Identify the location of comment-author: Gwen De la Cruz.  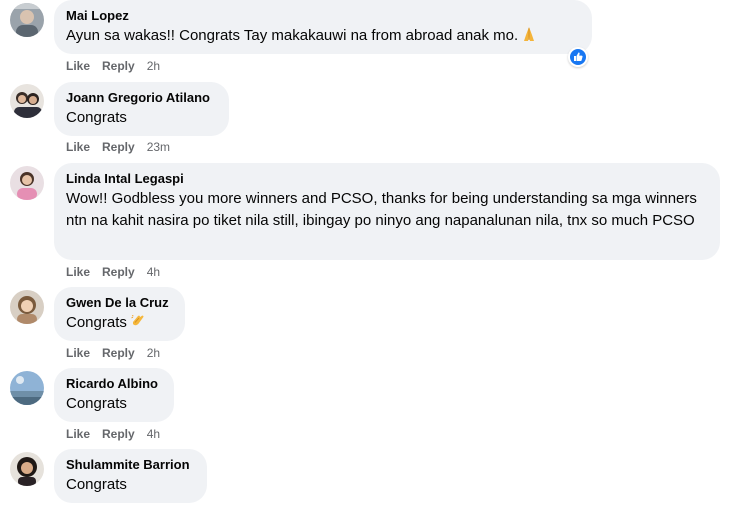
(119, 302).